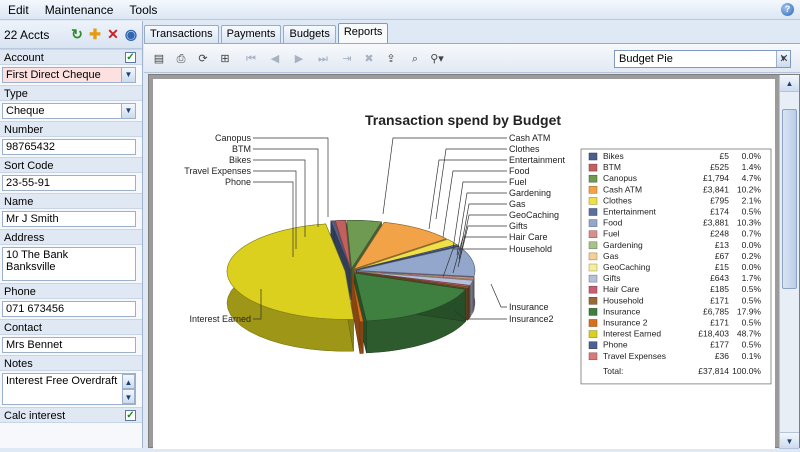 This screenshot has height=452, width=800. I want to click on callout-label: Interest Earned, so click(220, 319).